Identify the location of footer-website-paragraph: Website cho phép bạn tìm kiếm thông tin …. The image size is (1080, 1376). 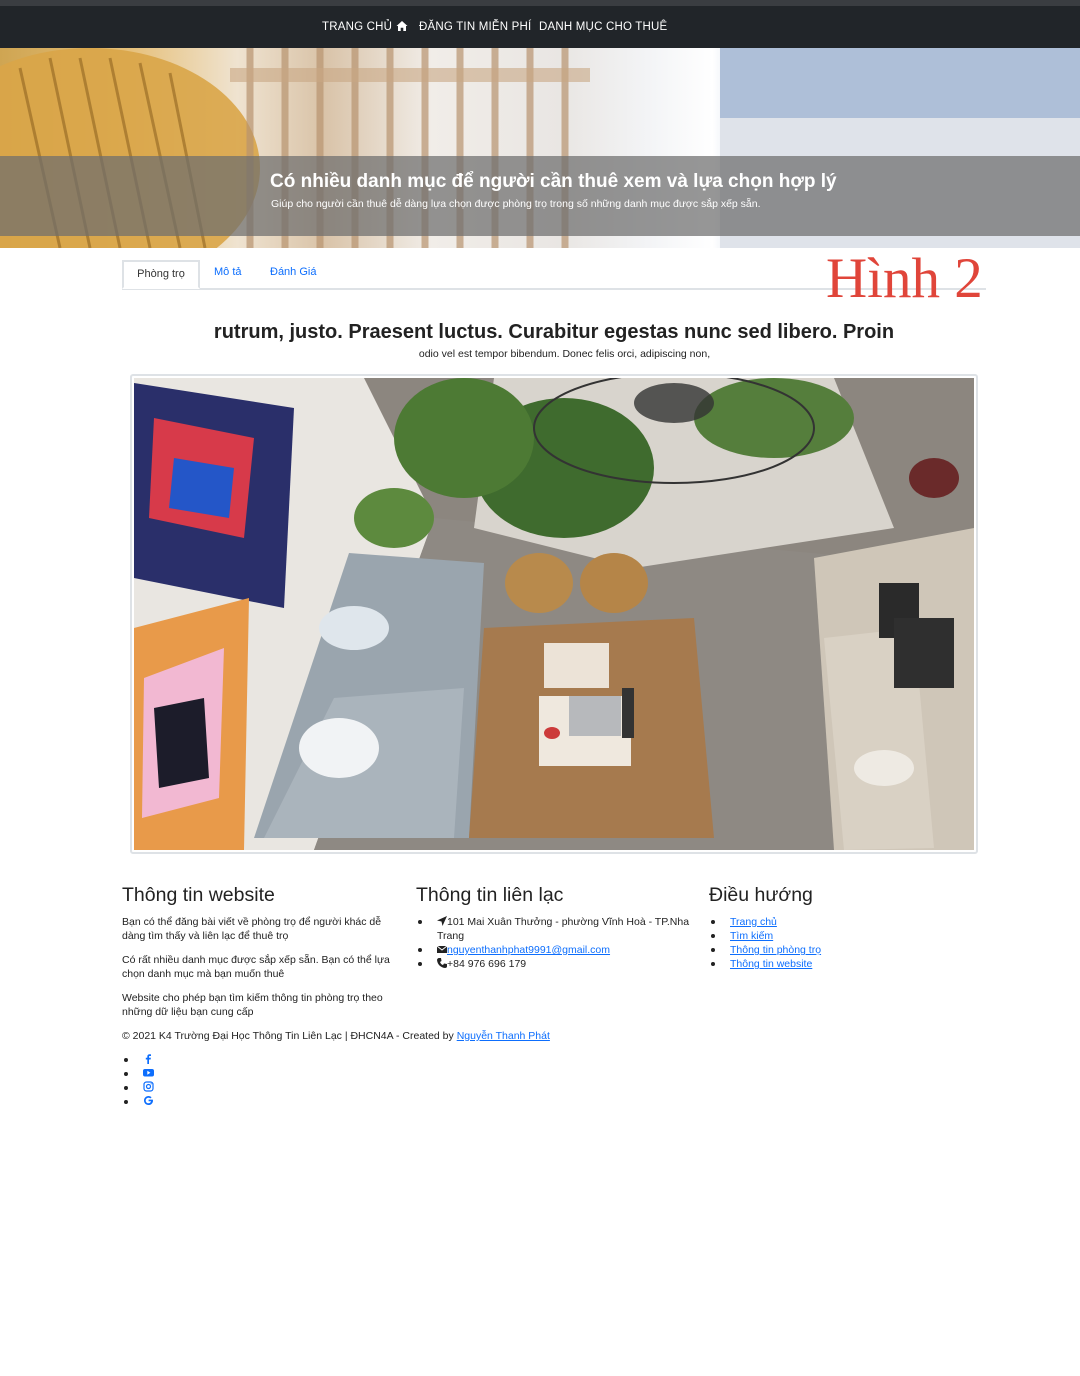
(252, 1005).